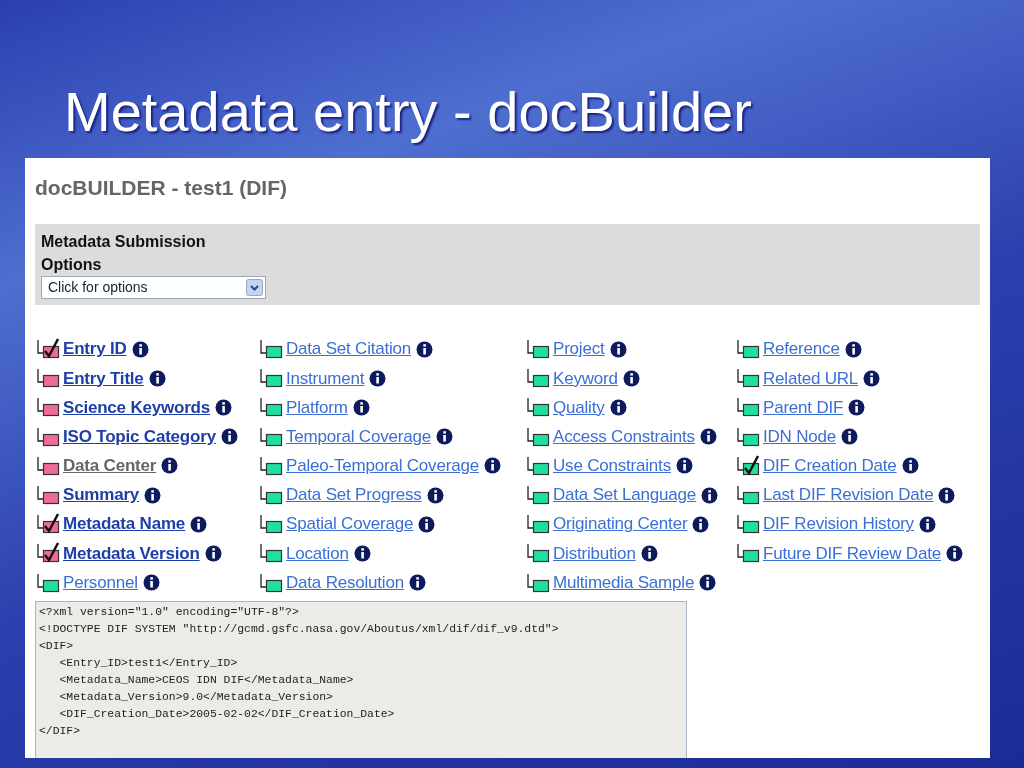 This screenshot has width=1024, height=768. I want to click on field-link: Instrument, so click(325, 378).